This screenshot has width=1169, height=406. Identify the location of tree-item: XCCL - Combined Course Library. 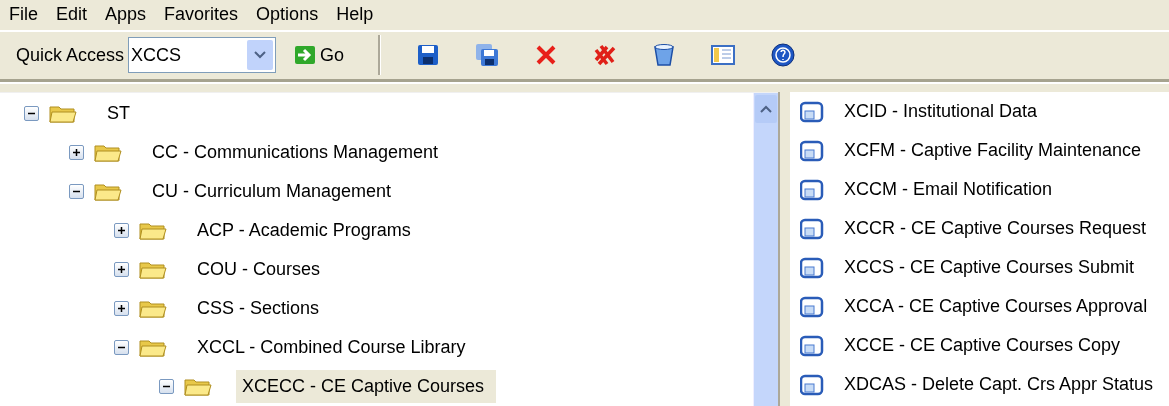
(334, 347).